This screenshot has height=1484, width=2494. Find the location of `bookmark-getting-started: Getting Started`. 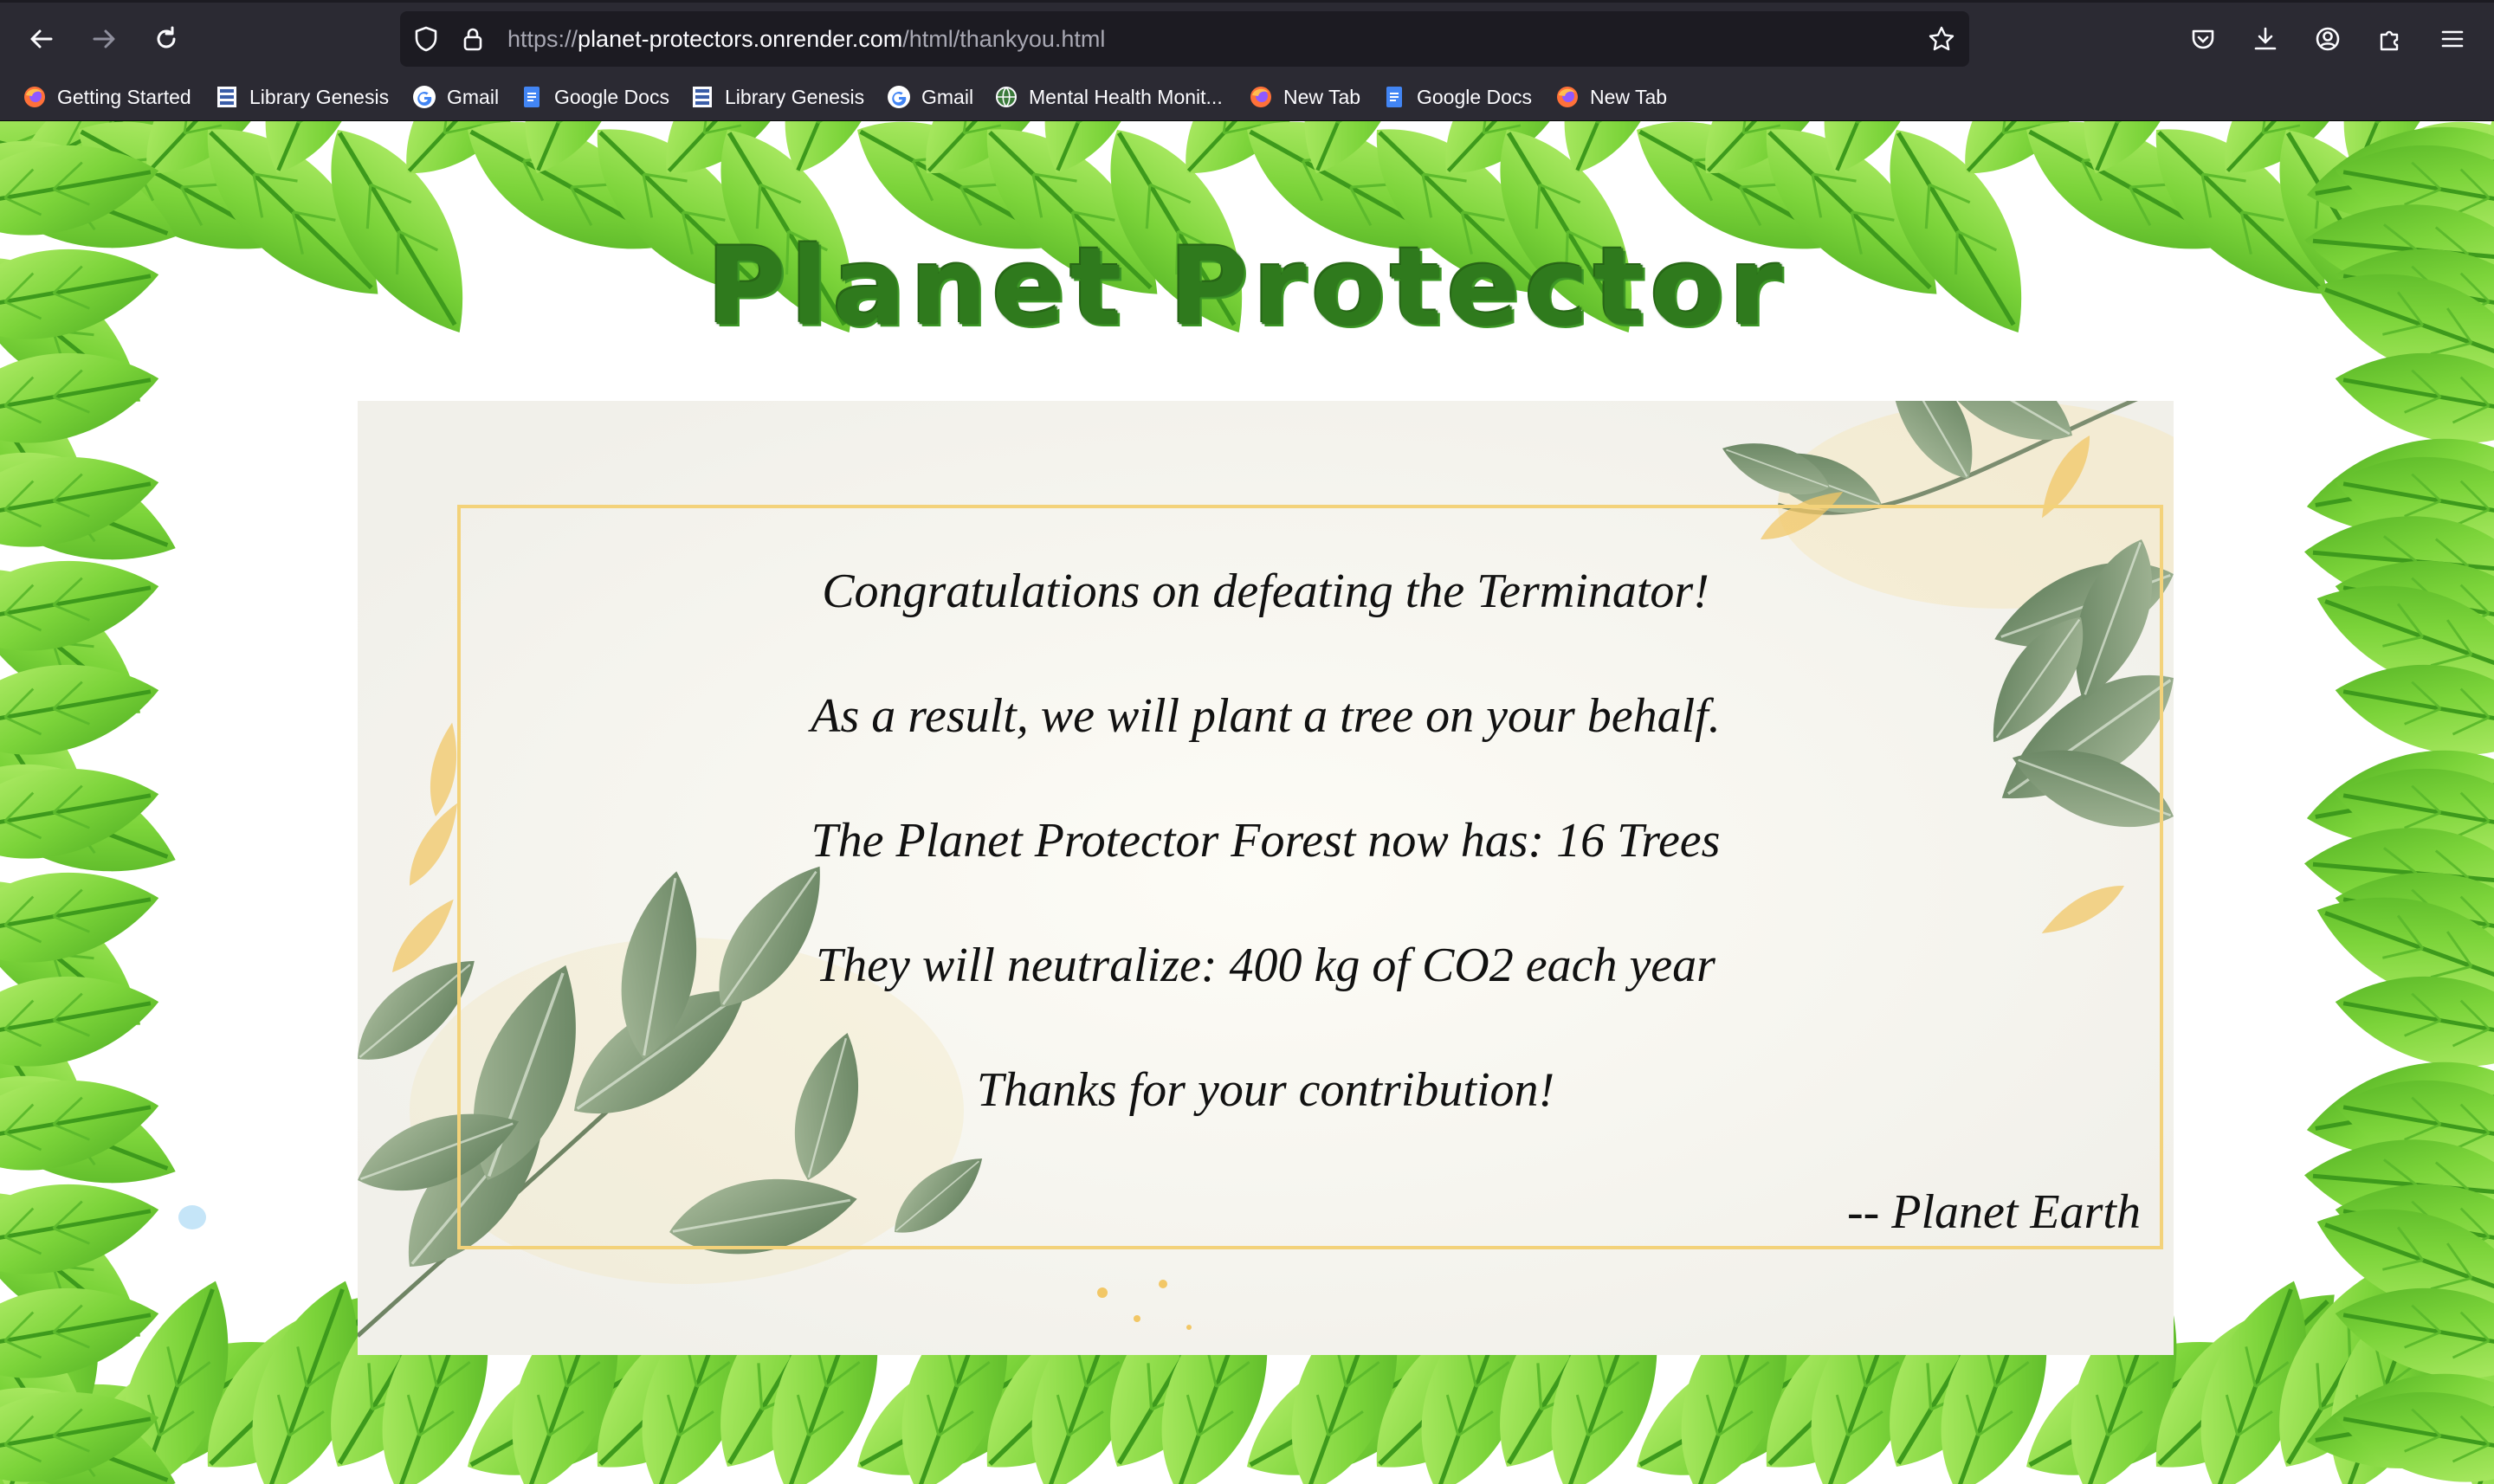

bookmark-getting-started: Getting Started is located at coordinates (107, 97).